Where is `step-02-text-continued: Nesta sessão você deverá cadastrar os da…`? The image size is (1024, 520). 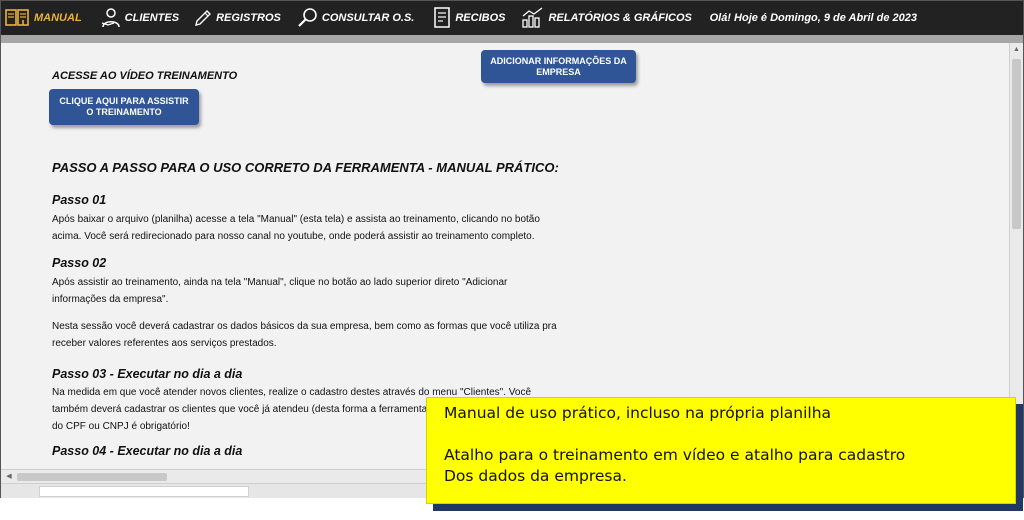 step-02-text-continued: Nesta sessão você deverá cadastrar os da… is located at coordinates (304, 335).